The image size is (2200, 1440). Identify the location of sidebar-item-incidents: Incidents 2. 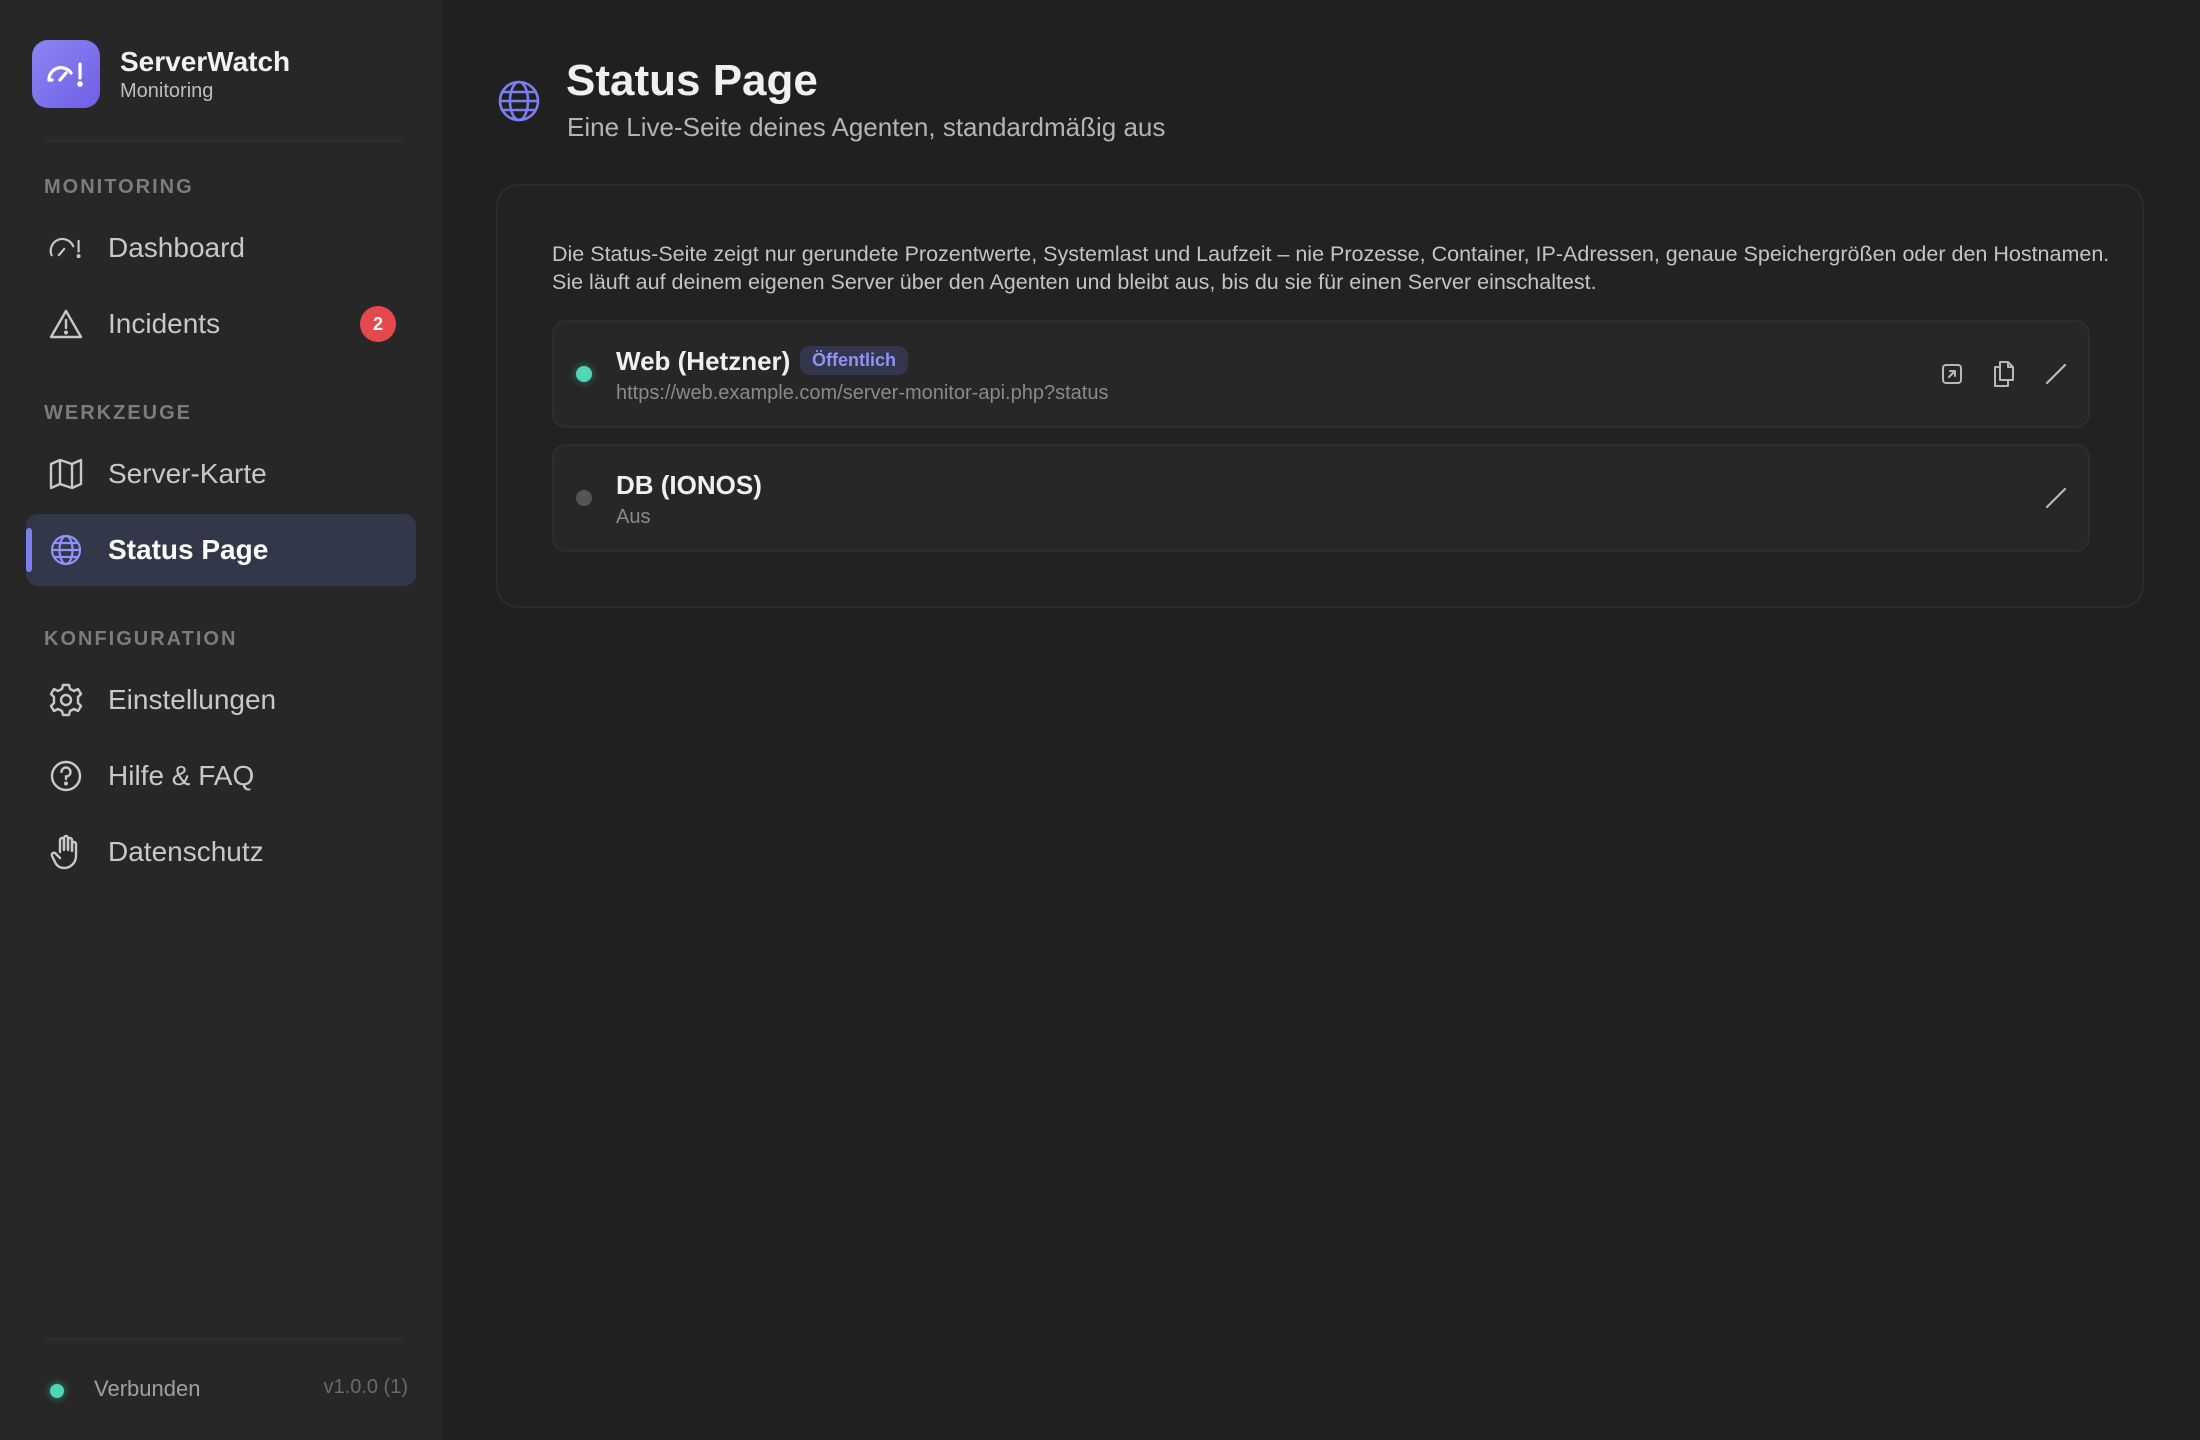
(221, 324).